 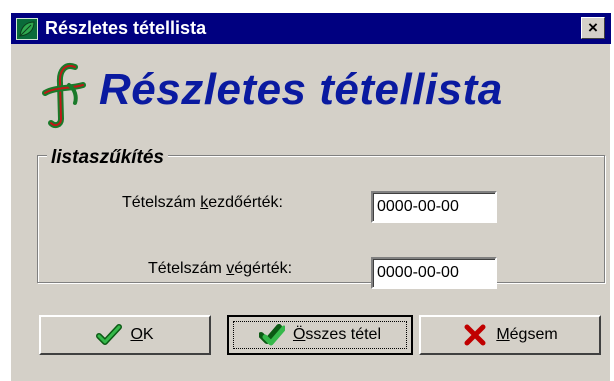 I want to click on title-bar: Részletes tétellista ×, so click(x=311, y=28).